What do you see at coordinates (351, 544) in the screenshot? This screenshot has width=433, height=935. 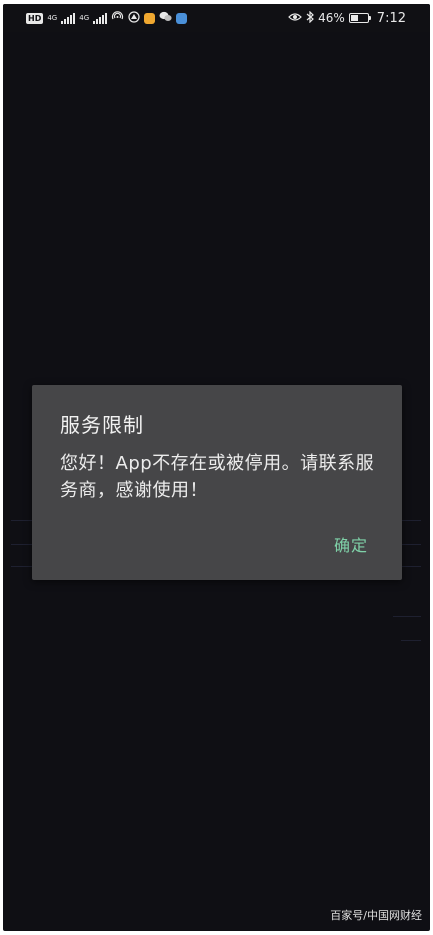 I see `confirm-button: 确定` at bounding box center [351, 544].